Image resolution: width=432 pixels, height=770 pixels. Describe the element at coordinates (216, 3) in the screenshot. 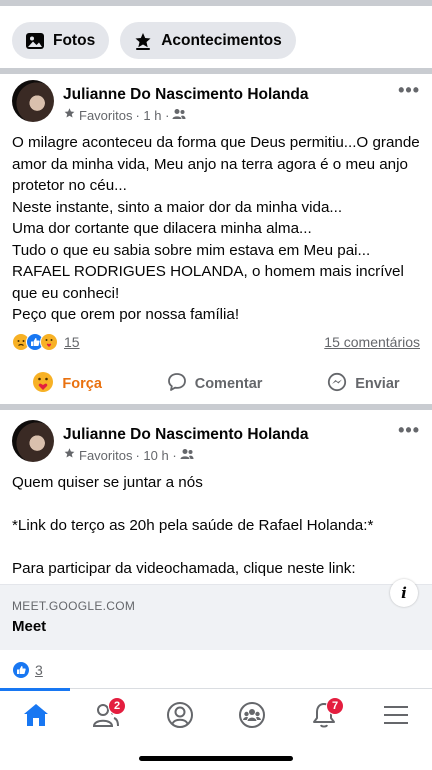

I see `top-divider` at that location.